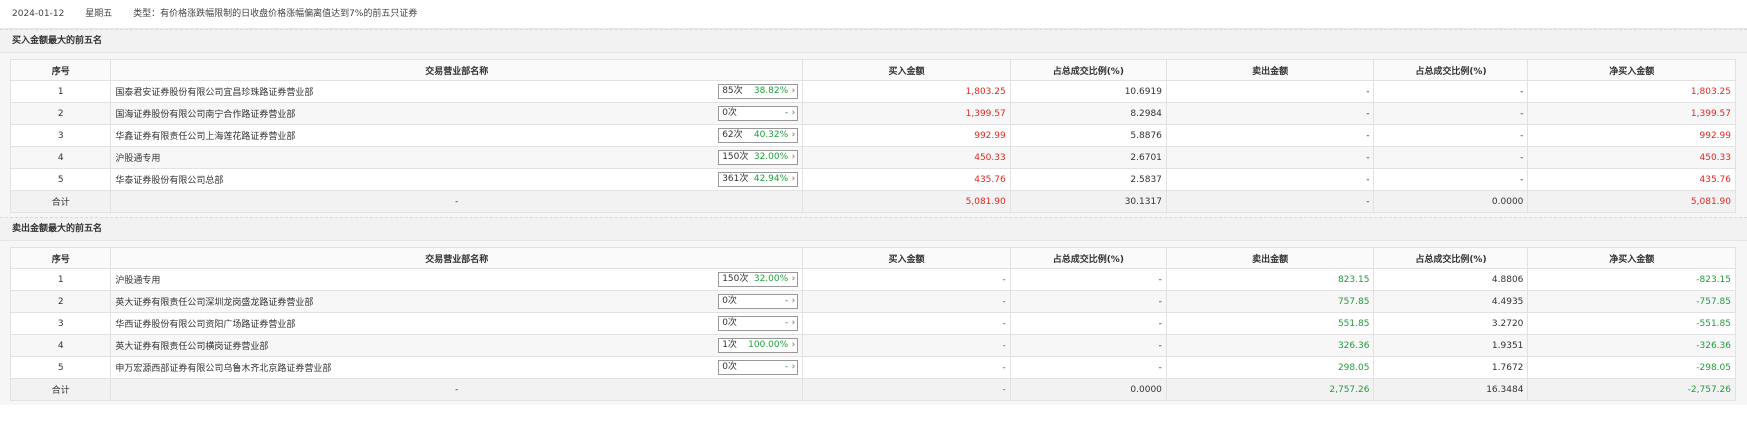  I want to click on broker-stat-button: 1次 100.00% ›, so click(758, 345).